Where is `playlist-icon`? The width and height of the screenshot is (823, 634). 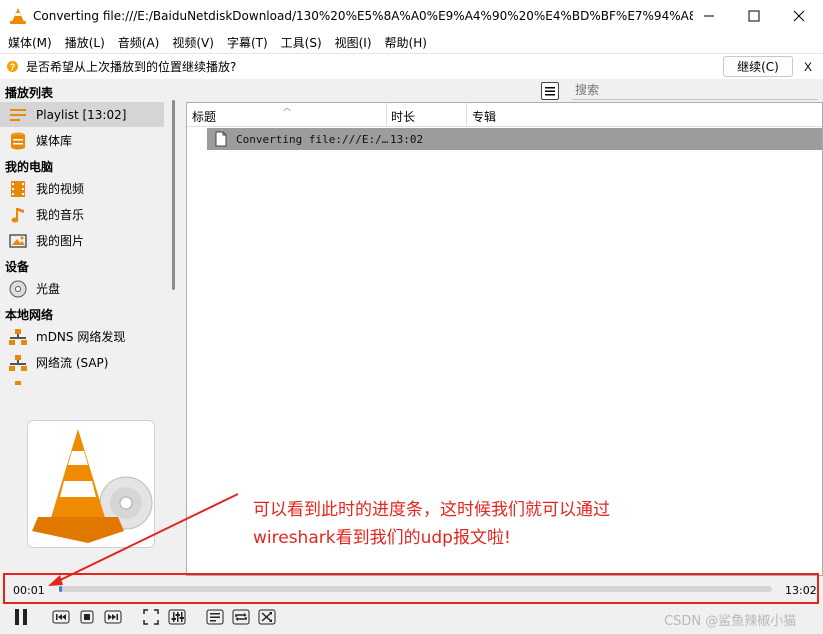
playlist-icon is located at coordinates (215, 617).